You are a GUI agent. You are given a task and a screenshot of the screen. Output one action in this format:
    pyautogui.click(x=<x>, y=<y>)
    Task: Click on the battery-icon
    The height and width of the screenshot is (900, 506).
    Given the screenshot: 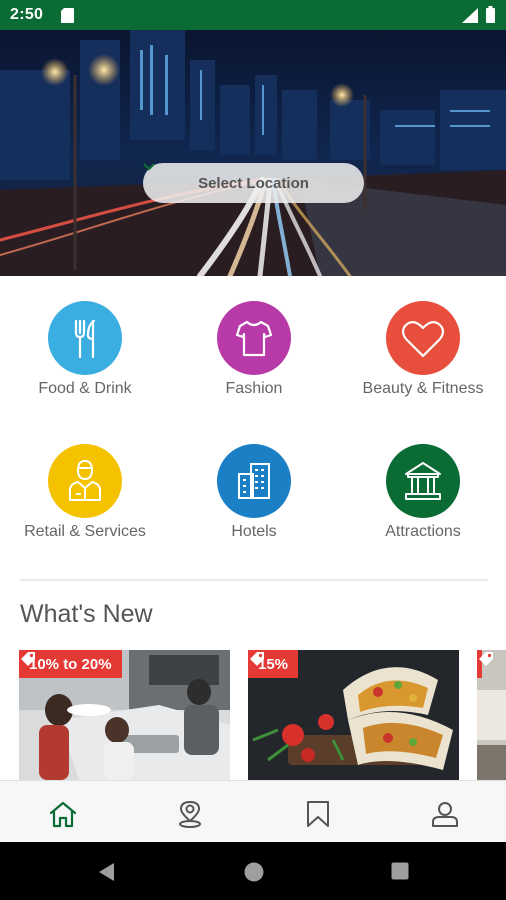 What is the action you would take?
    pyautogui.click(x=490, y=14)
    